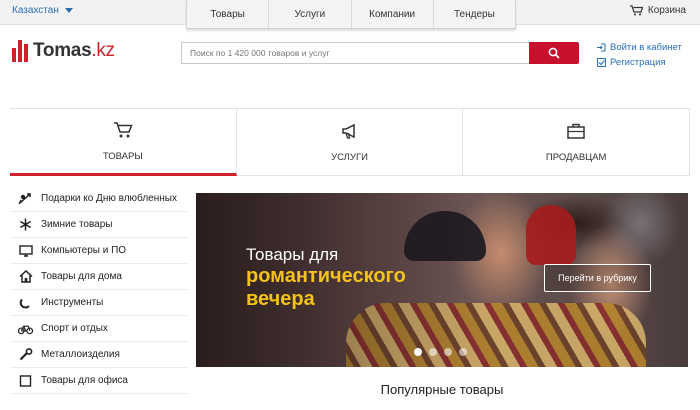  I want to click on cart-link: Корзина, so click(657, 10).